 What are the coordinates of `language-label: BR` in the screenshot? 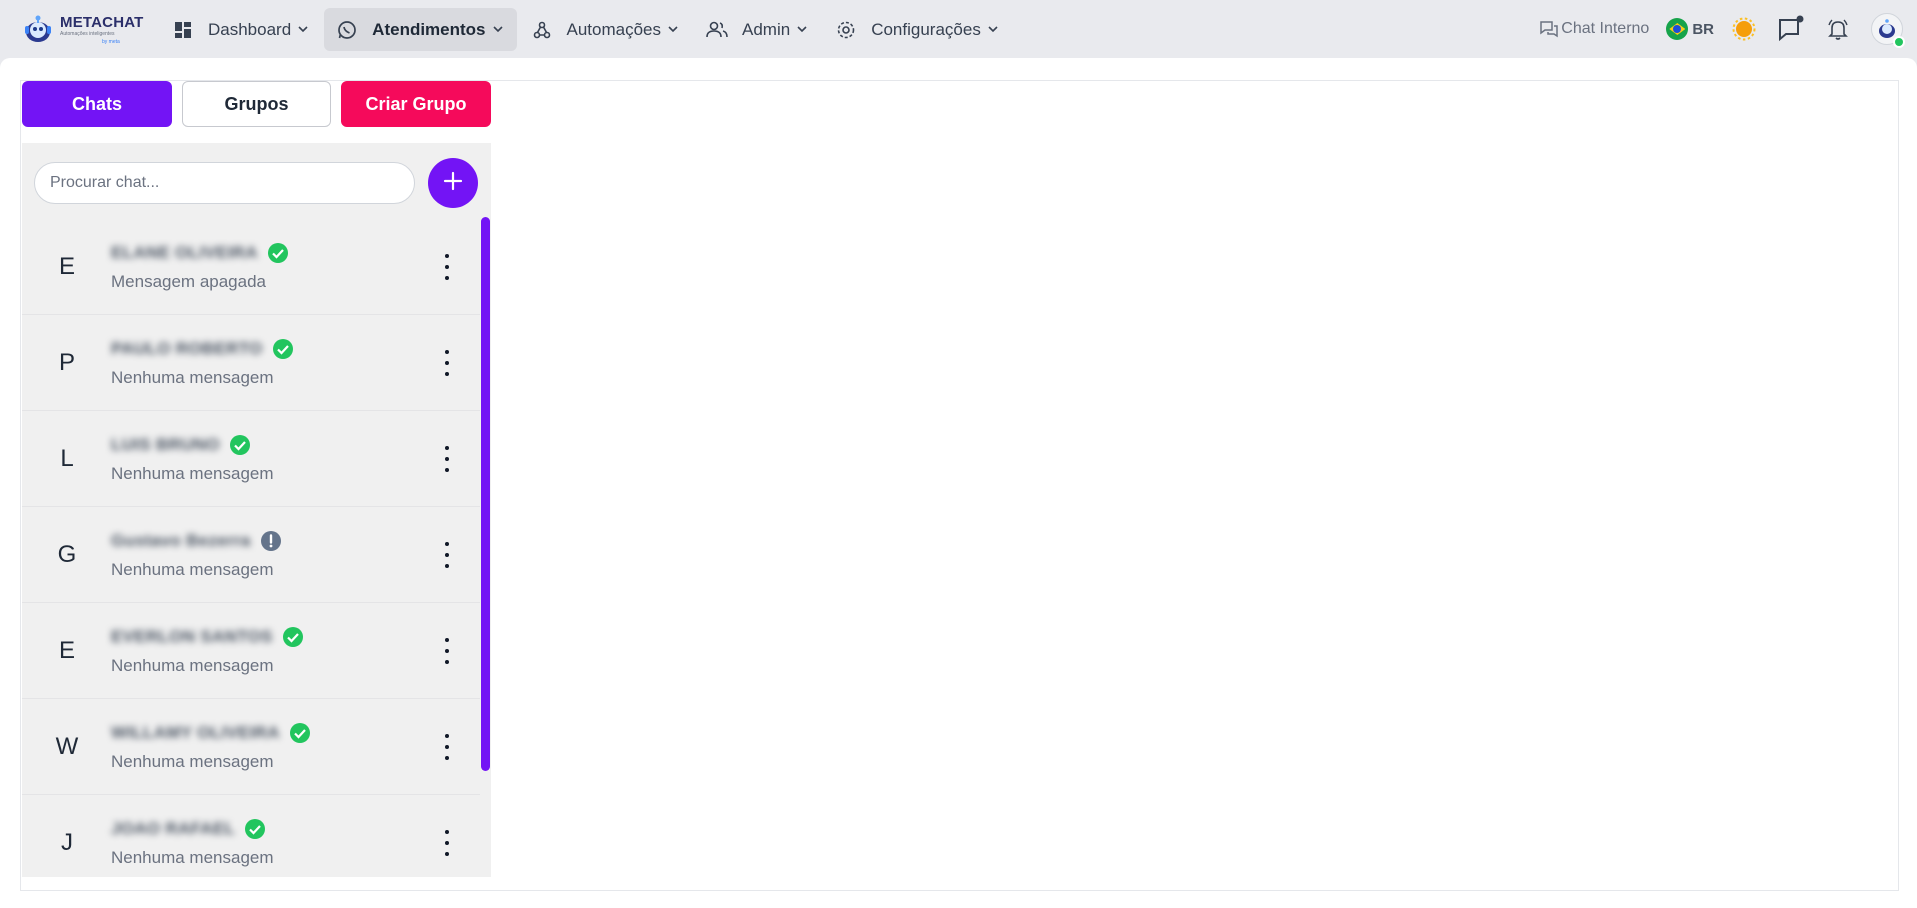 It's located at (1703, 29).